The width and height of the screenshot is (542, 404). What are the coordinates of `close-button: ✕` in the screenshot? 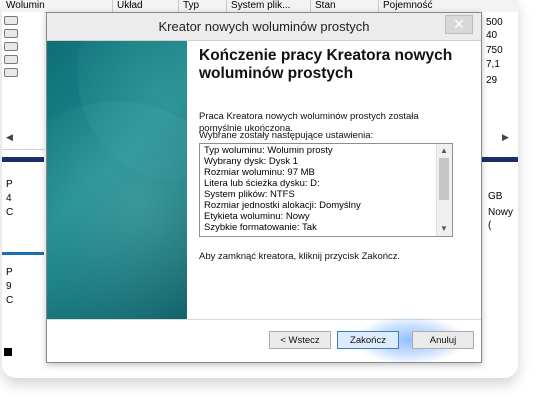 It's located at (459, 24).